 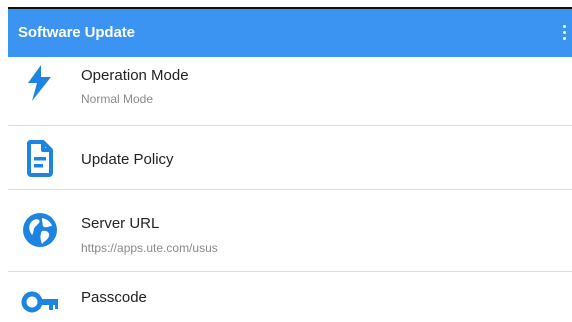 What do you see at coordinates (40, 302) in the screenshot?
I see `key-icon` at bounding box center [40, 302].